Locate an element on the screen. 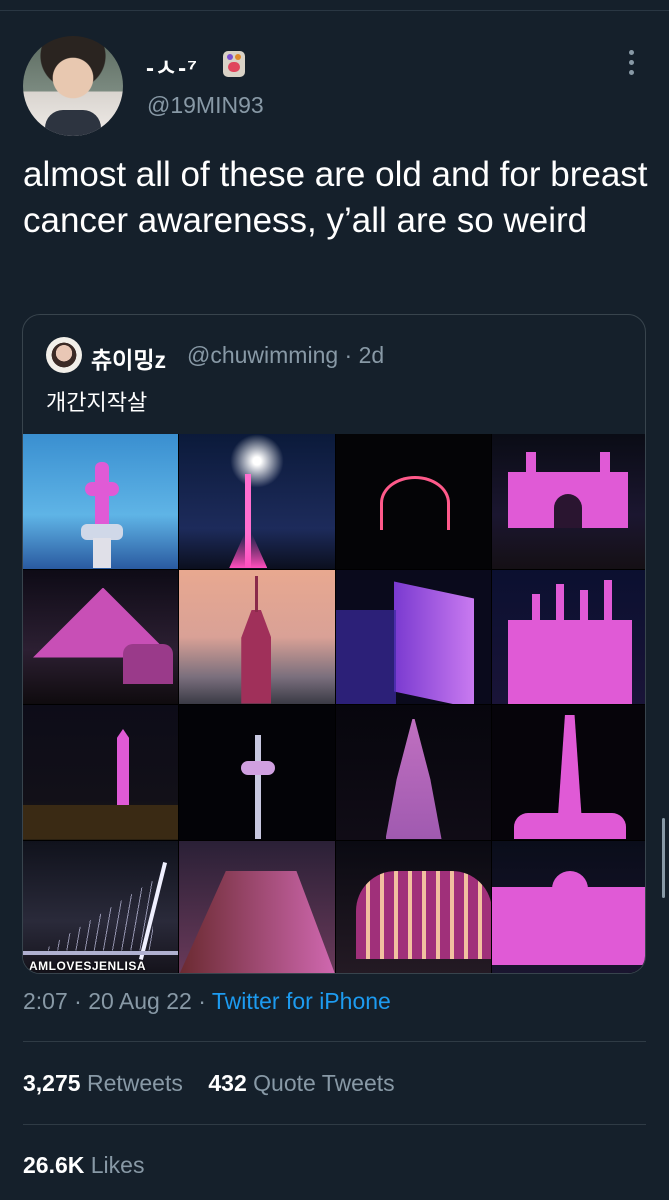  retweets-stat: 3,275 Retweets is located at coordinates (103, 1083).